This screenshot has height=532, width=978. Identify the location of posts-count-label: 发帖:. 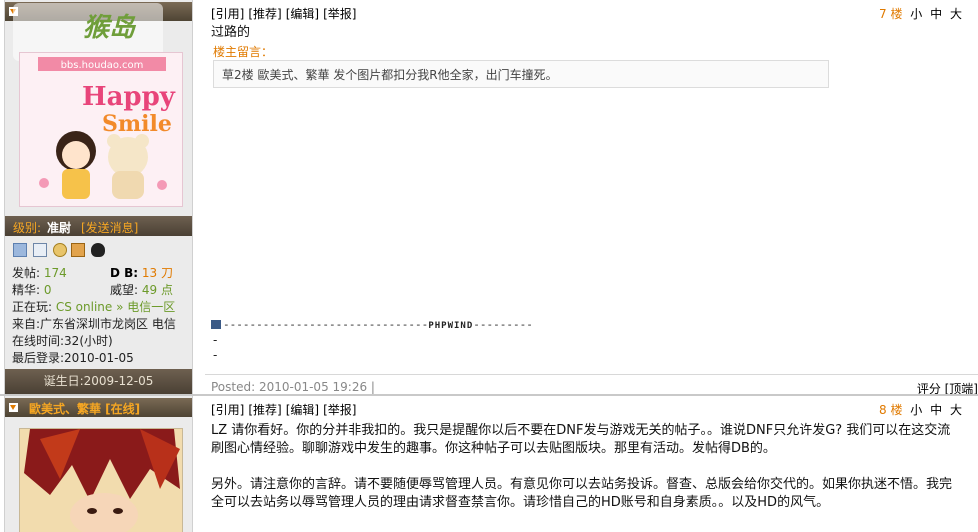
(26, 273).